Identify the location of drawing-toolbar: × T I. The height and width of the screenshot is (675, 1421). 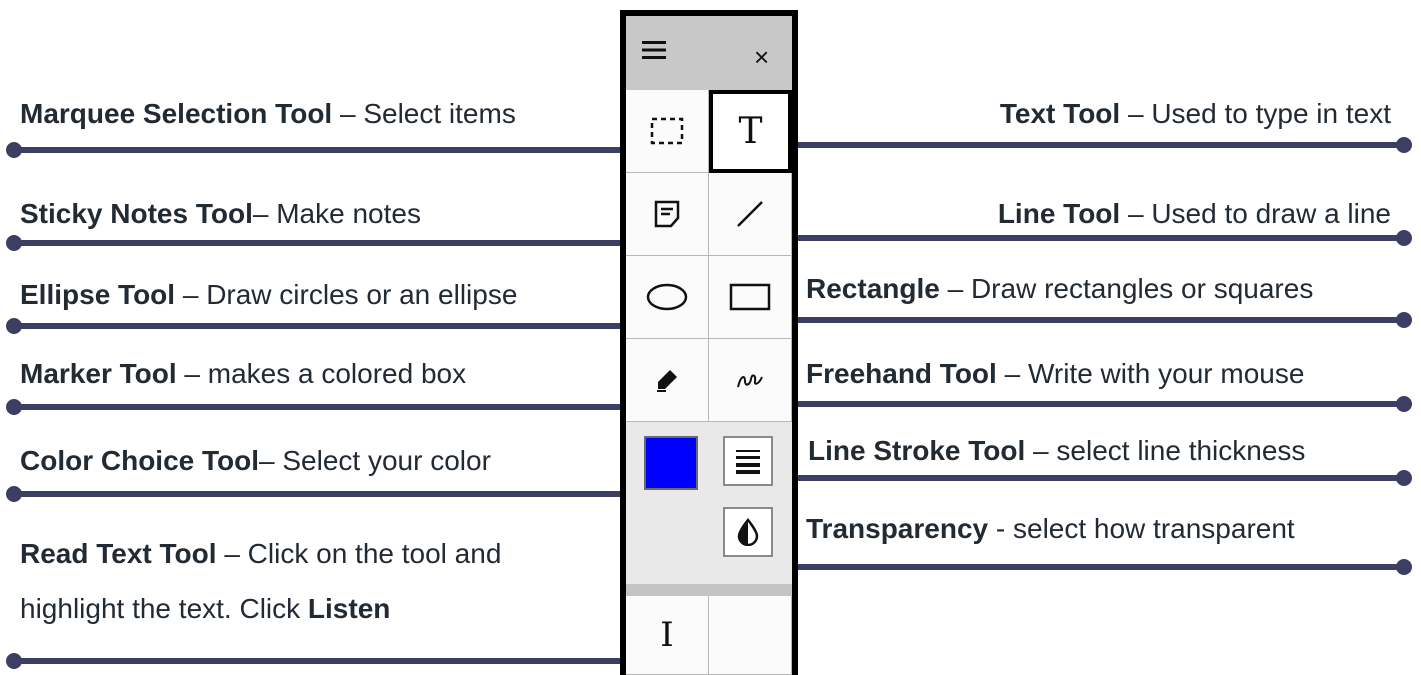
(709, 342).